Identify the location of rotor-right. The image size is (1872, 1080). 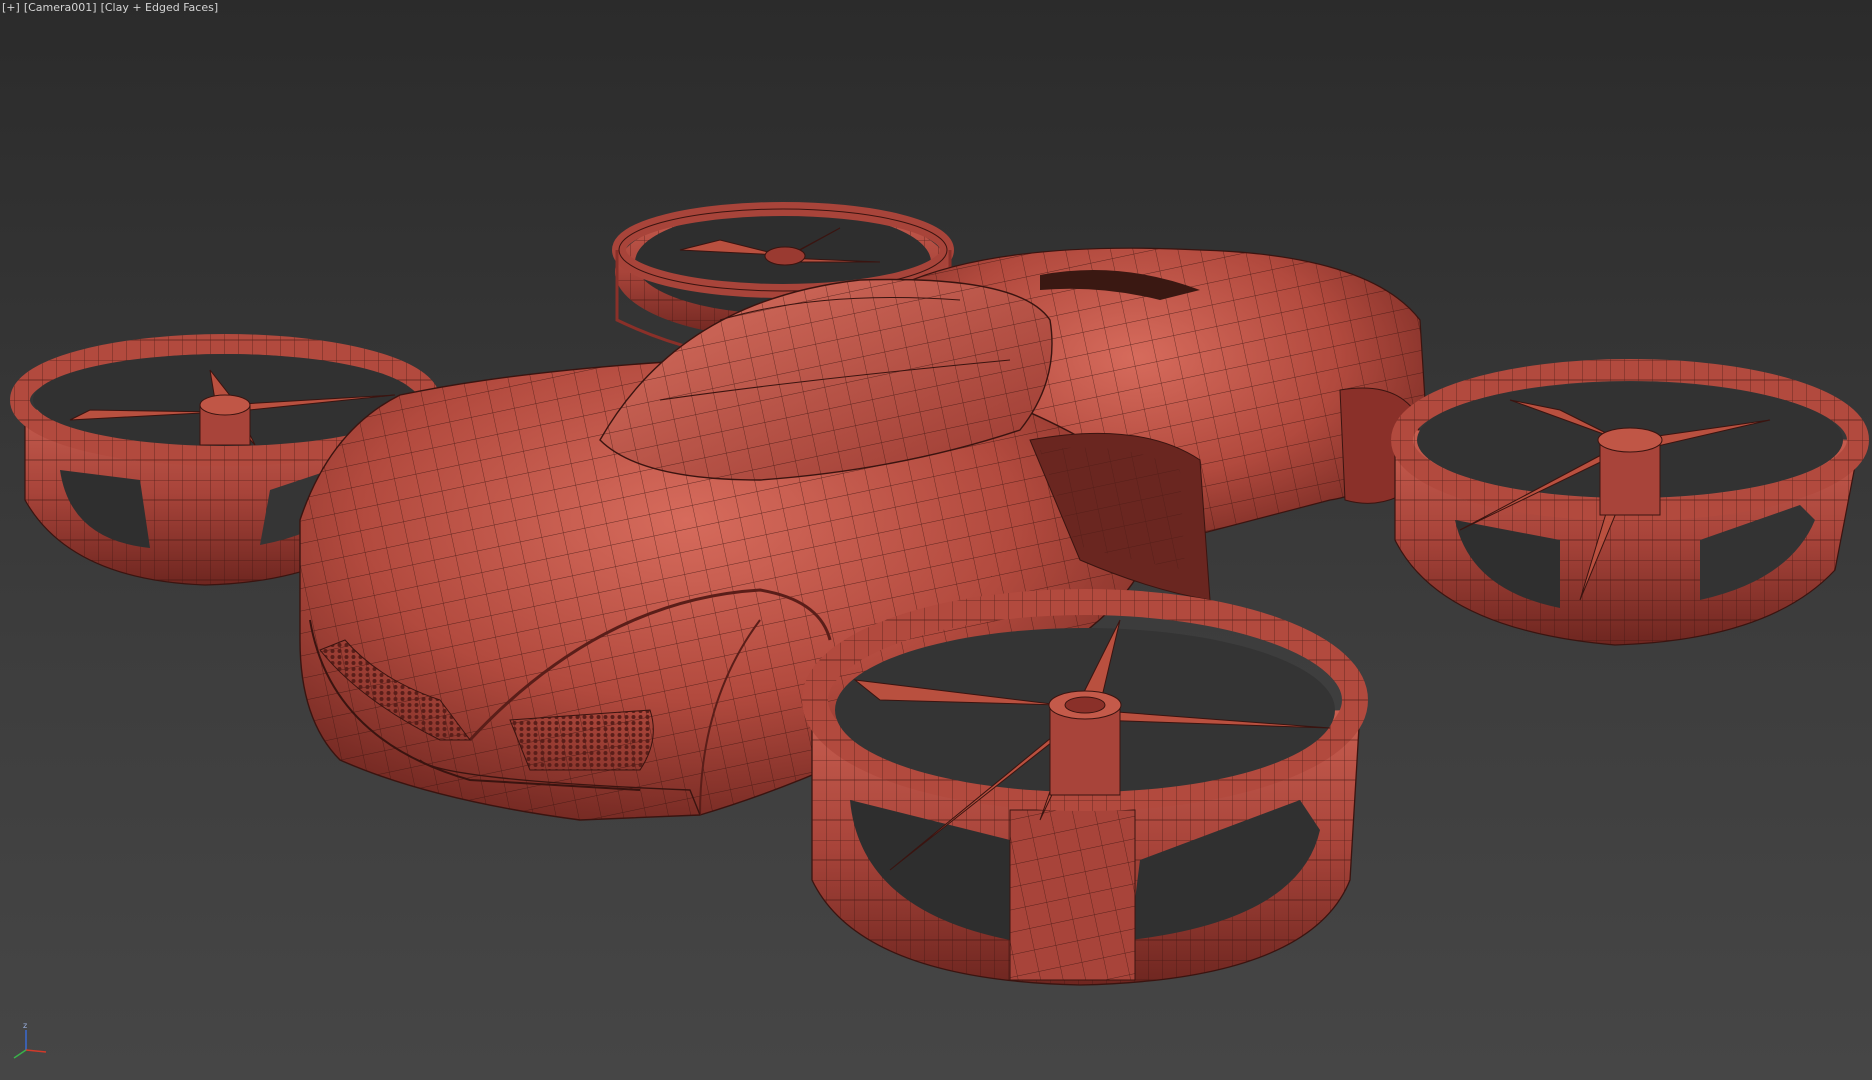
(1630, 502).